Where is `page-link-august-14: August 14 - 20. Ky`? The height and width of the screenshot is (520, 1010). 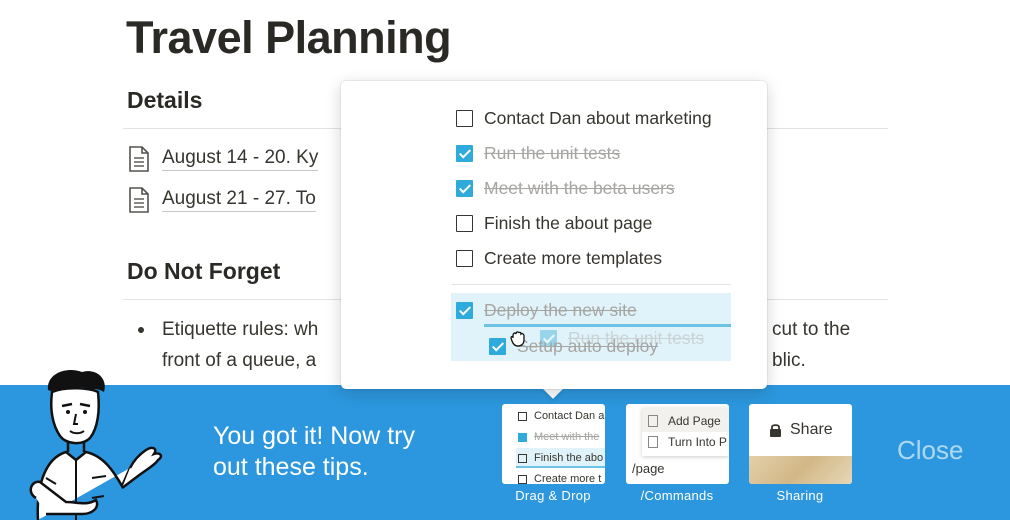
page-link-august-14: August 14 - 20. Ky is located at coordinates (223, 159).